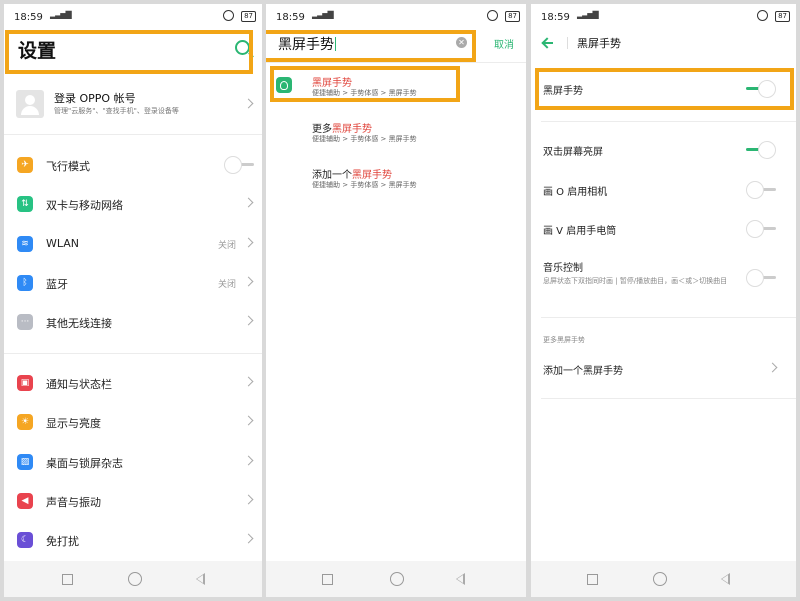 The width and height of the screenshot is (800, 601). I want to click on clear-icon: ✕, so click(461, 42).